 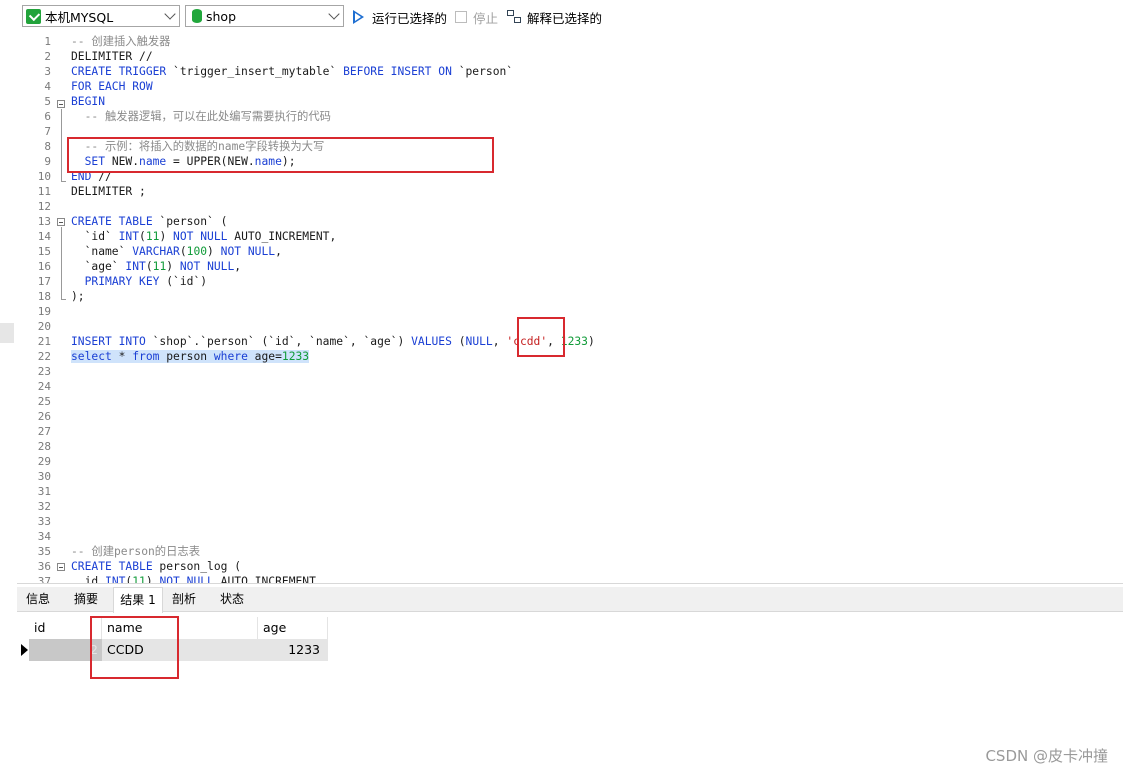 What do you see at coordinates (567, 386) in the screenshot?
I see `code-line: 24` at bounding box center [567, 386].